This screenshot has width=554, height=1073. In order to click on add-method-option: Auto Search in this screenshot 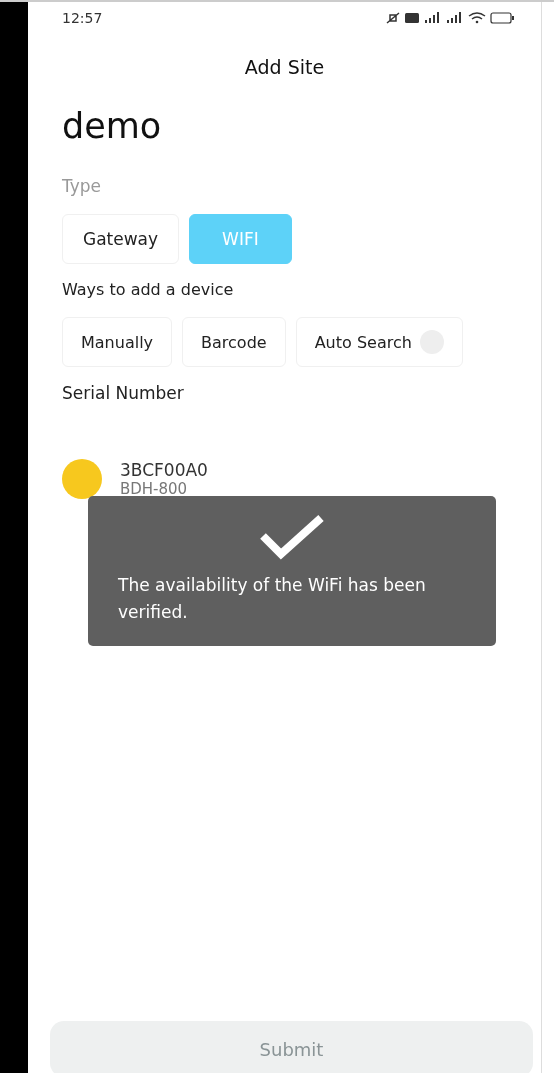, I will do `click(379, 342)`.